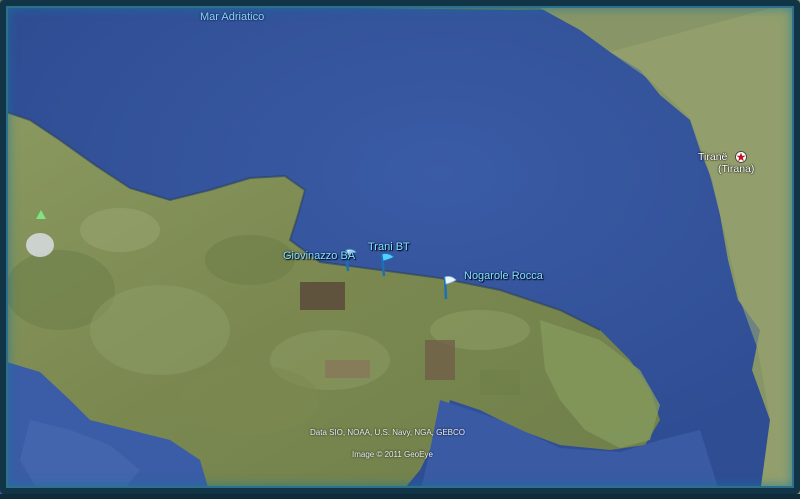  What do you see at coordinates (41, 215) in the screenshot?
I see `triangle-icon` at bounding box center [41, 215].